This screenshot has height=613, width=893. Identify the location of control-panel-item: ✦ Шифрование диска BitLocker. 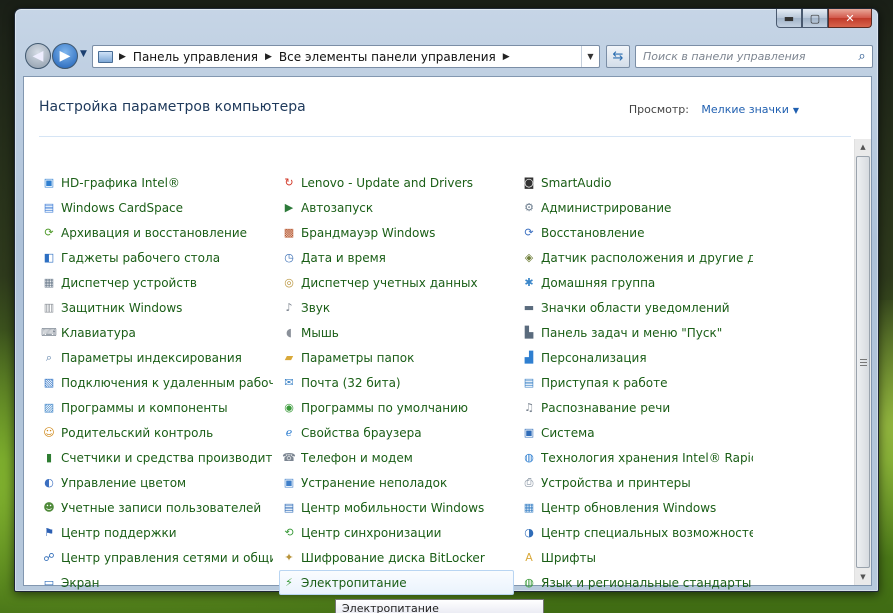
(396, 557).